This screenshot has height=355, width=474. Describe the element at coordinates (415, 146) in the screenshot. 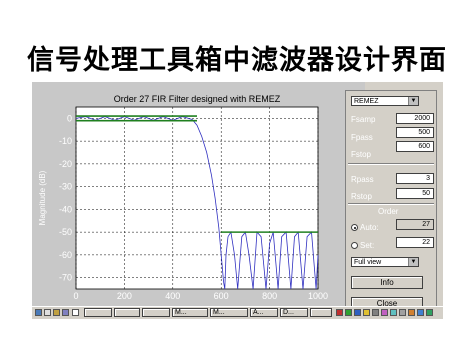

I see `fstop-field: 600` at that location.